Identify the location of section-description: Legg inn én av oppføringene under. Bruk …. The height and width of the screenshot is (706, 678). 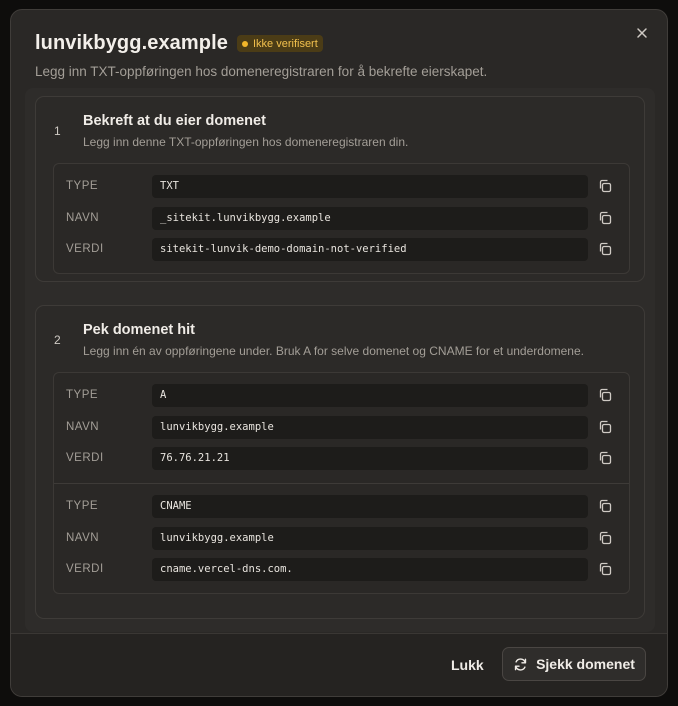
(333, 351).